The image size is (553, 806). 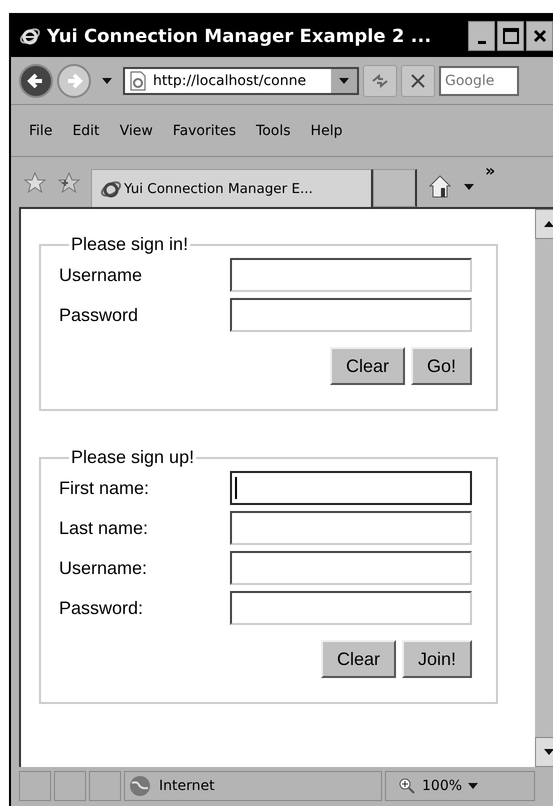 What do you see at coordinates (326, 130) in the screenshot?
I see `menu-item: Help` at bounding box center [326, 130].